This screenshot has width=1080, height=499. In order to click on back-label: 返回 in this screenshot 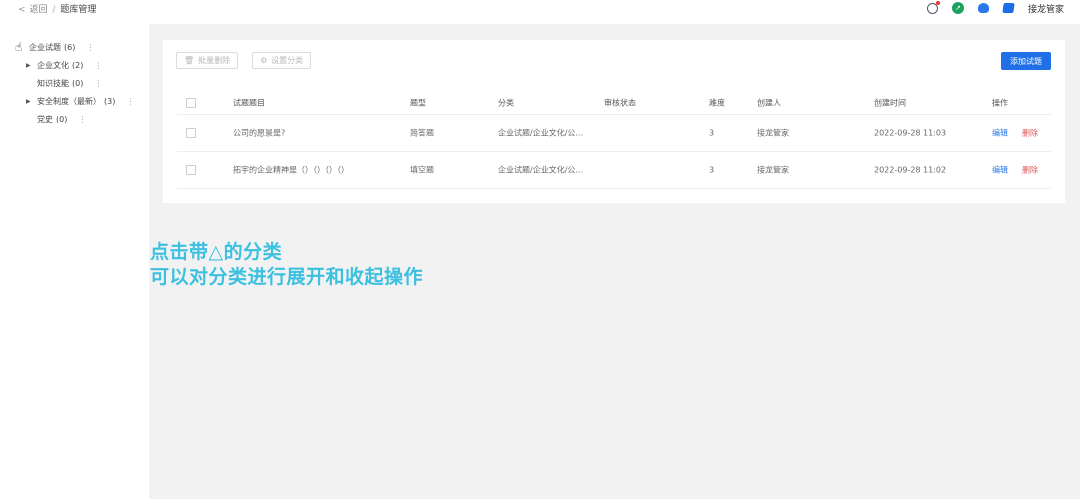, I will do `click(39, 10)`.